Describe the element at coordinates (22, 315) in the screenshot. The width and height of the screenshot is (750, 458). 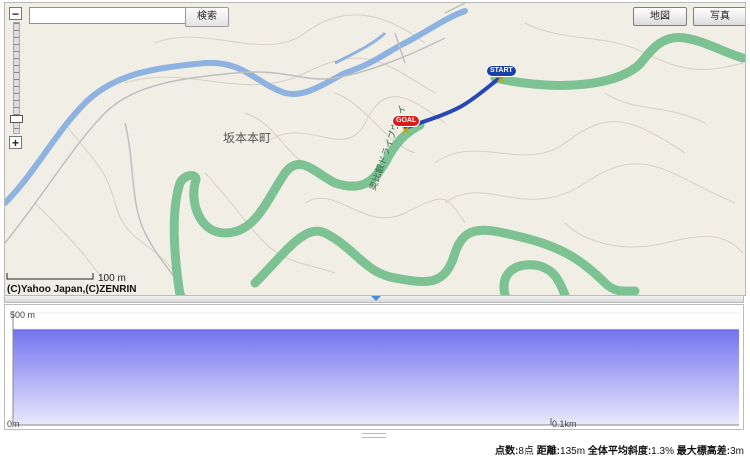
I see `y-top-label: 500 m` at that location.